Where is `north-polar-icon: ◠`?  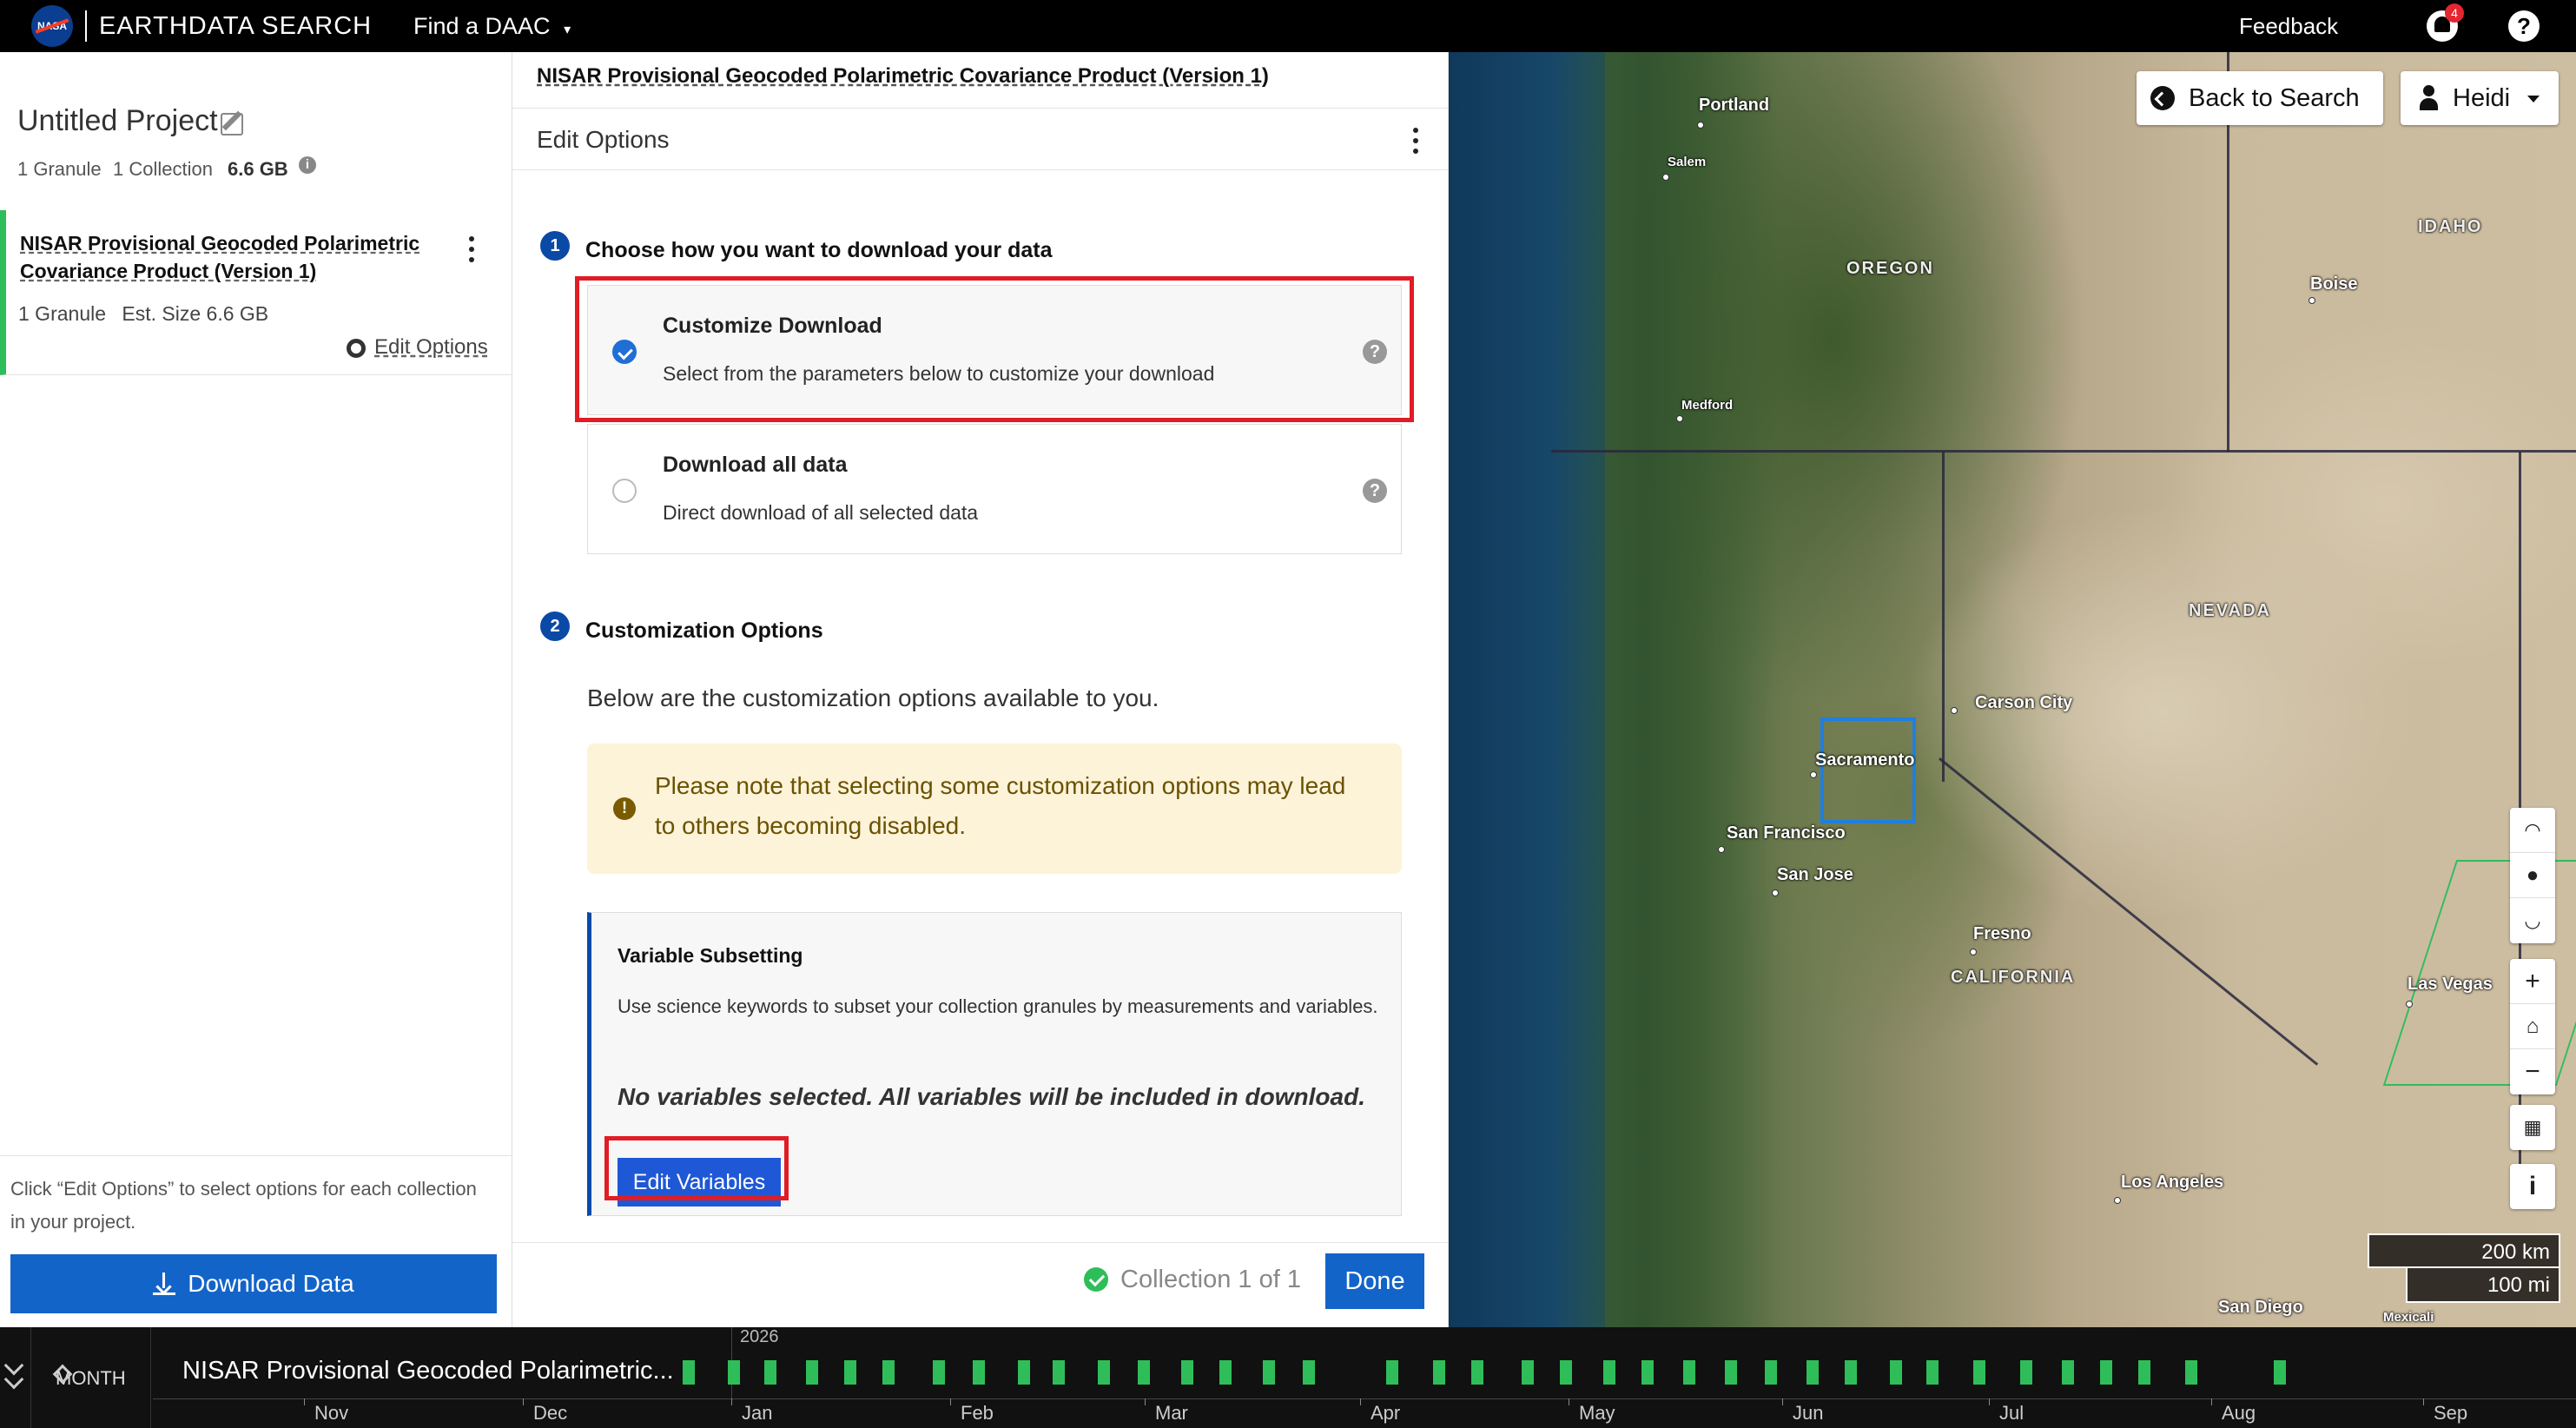 north-polar-icon: ◠ is located at coordinates (2532, 830).